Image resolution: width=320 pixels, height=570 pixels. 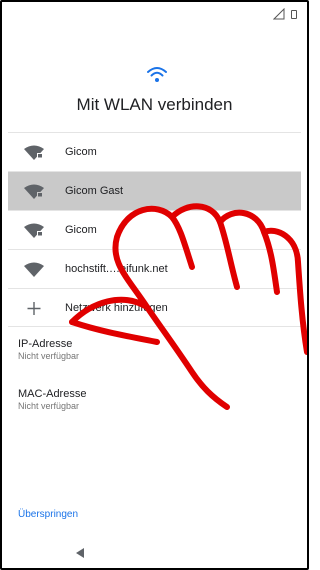 I want to click on ip-address-block: IP-Adresse Nicht verfügbar, so click(x=48, y=349).